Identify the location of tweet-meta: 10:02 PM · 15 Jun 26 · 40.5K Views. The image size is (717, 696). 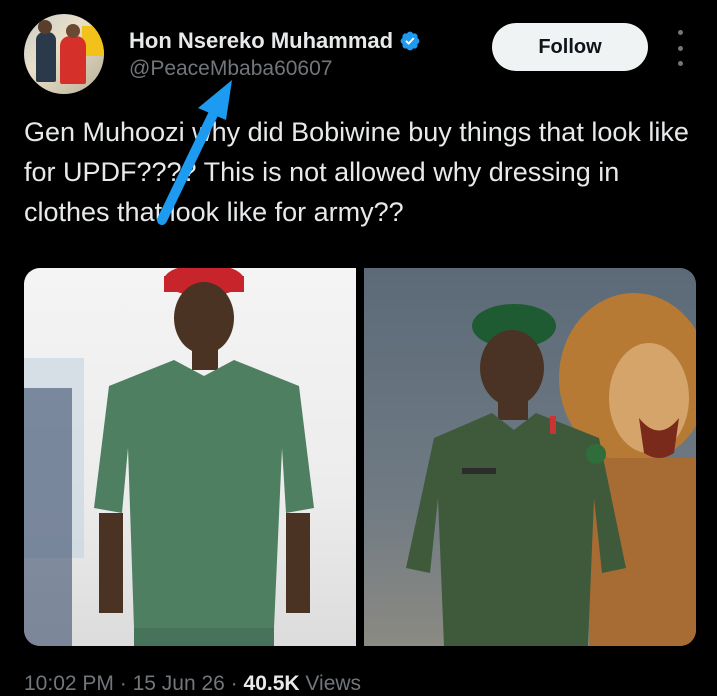
(192, 684).